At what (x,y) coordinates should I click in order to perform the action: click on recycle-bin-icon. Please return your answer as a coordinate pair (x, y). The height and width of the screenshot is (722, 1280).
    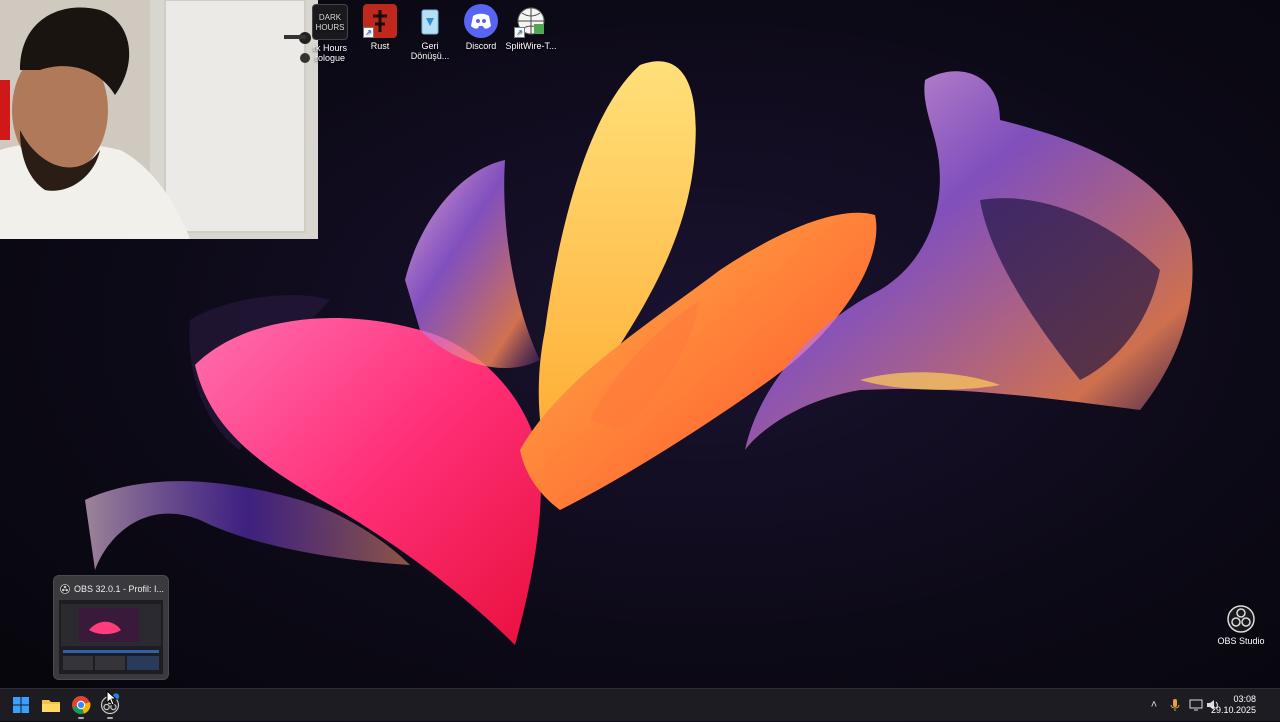
    Looking at the image, I should click on (430, 21).